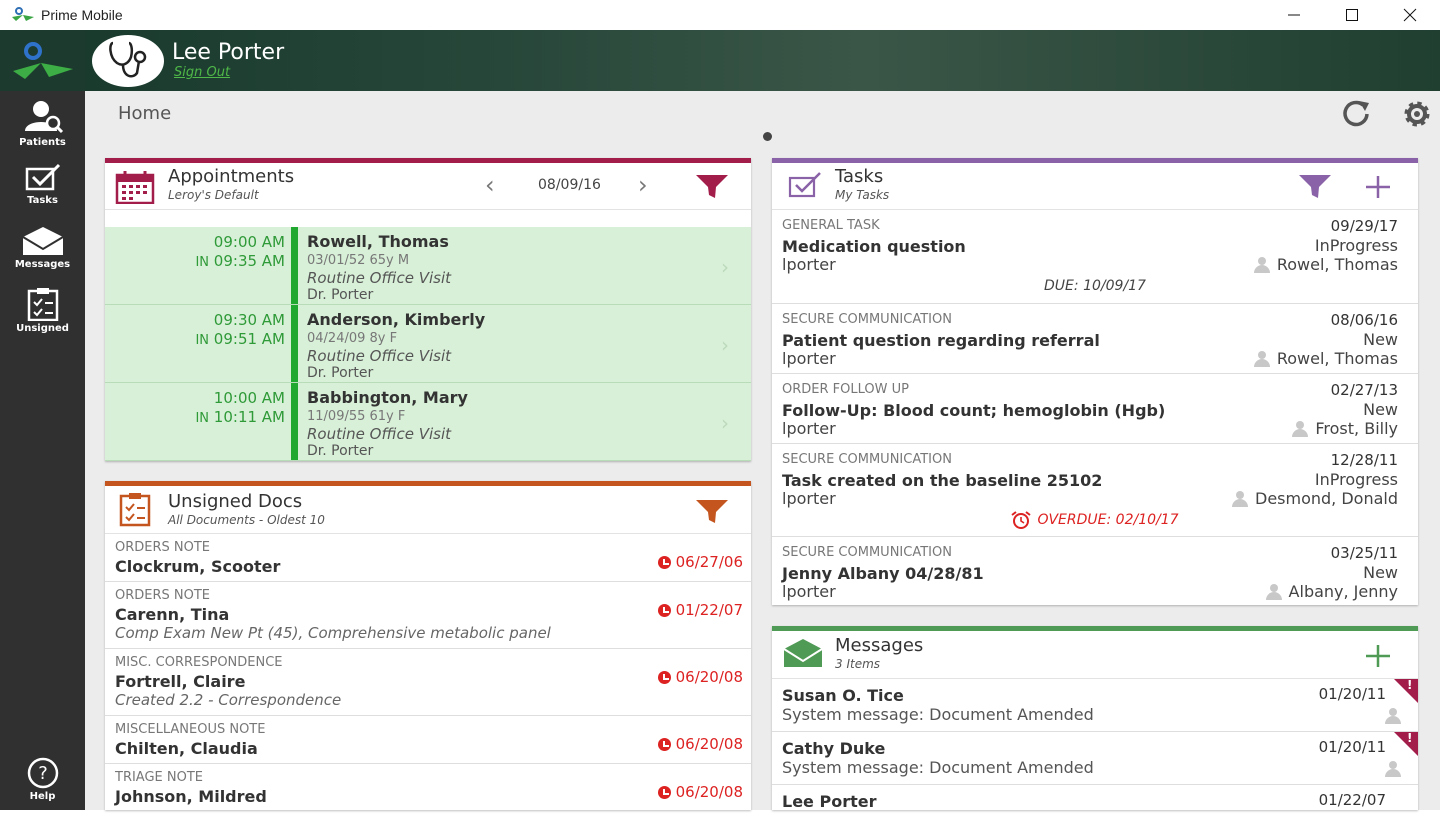 This screenshot has width=1440, height=819. I want to click on task-date: 08/06/16, so click(1364, 320).